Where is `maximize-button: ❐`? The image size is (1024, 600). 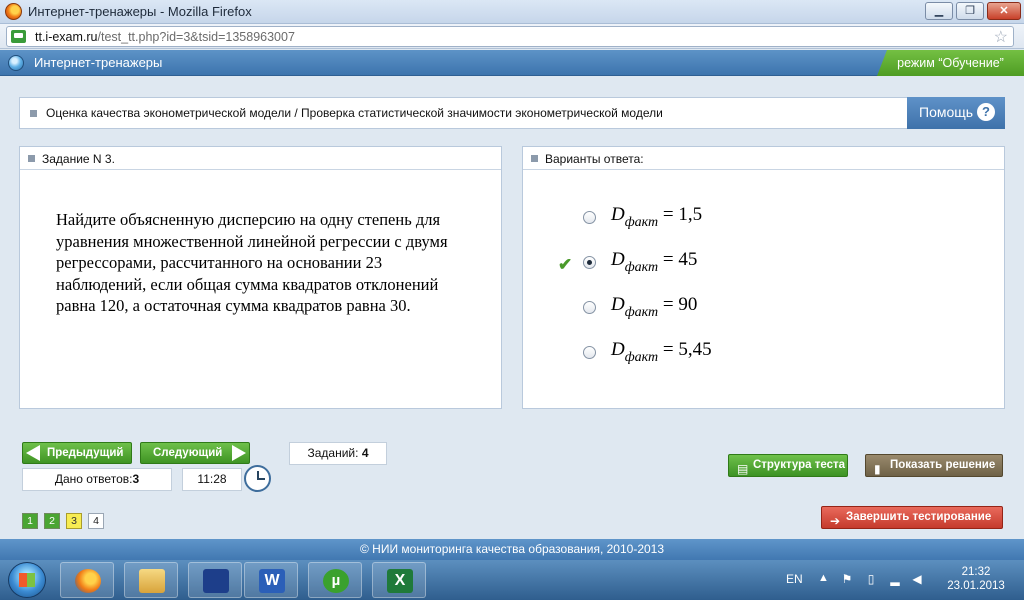
maximize-button: ❐ is located at coordinates (970, 11).